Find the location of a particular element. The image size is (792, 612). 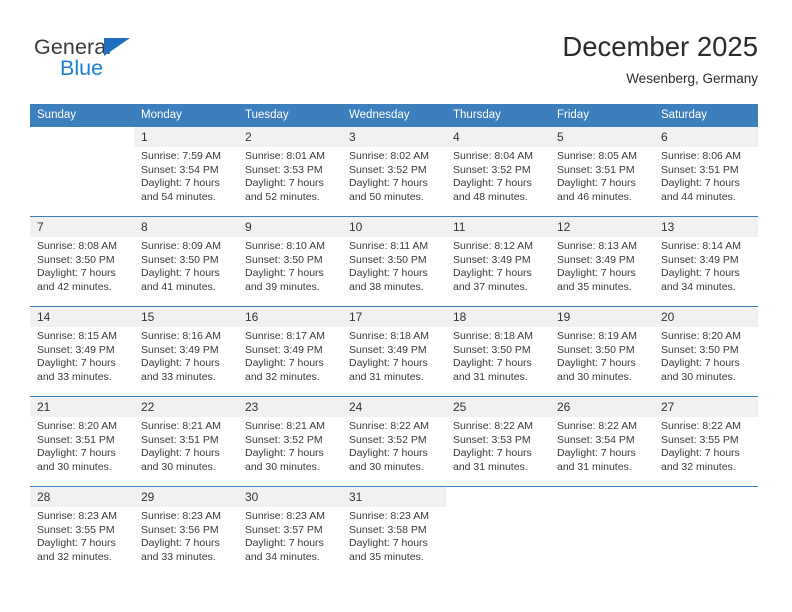

day-number: 7 is located at coordinates (82, 226).